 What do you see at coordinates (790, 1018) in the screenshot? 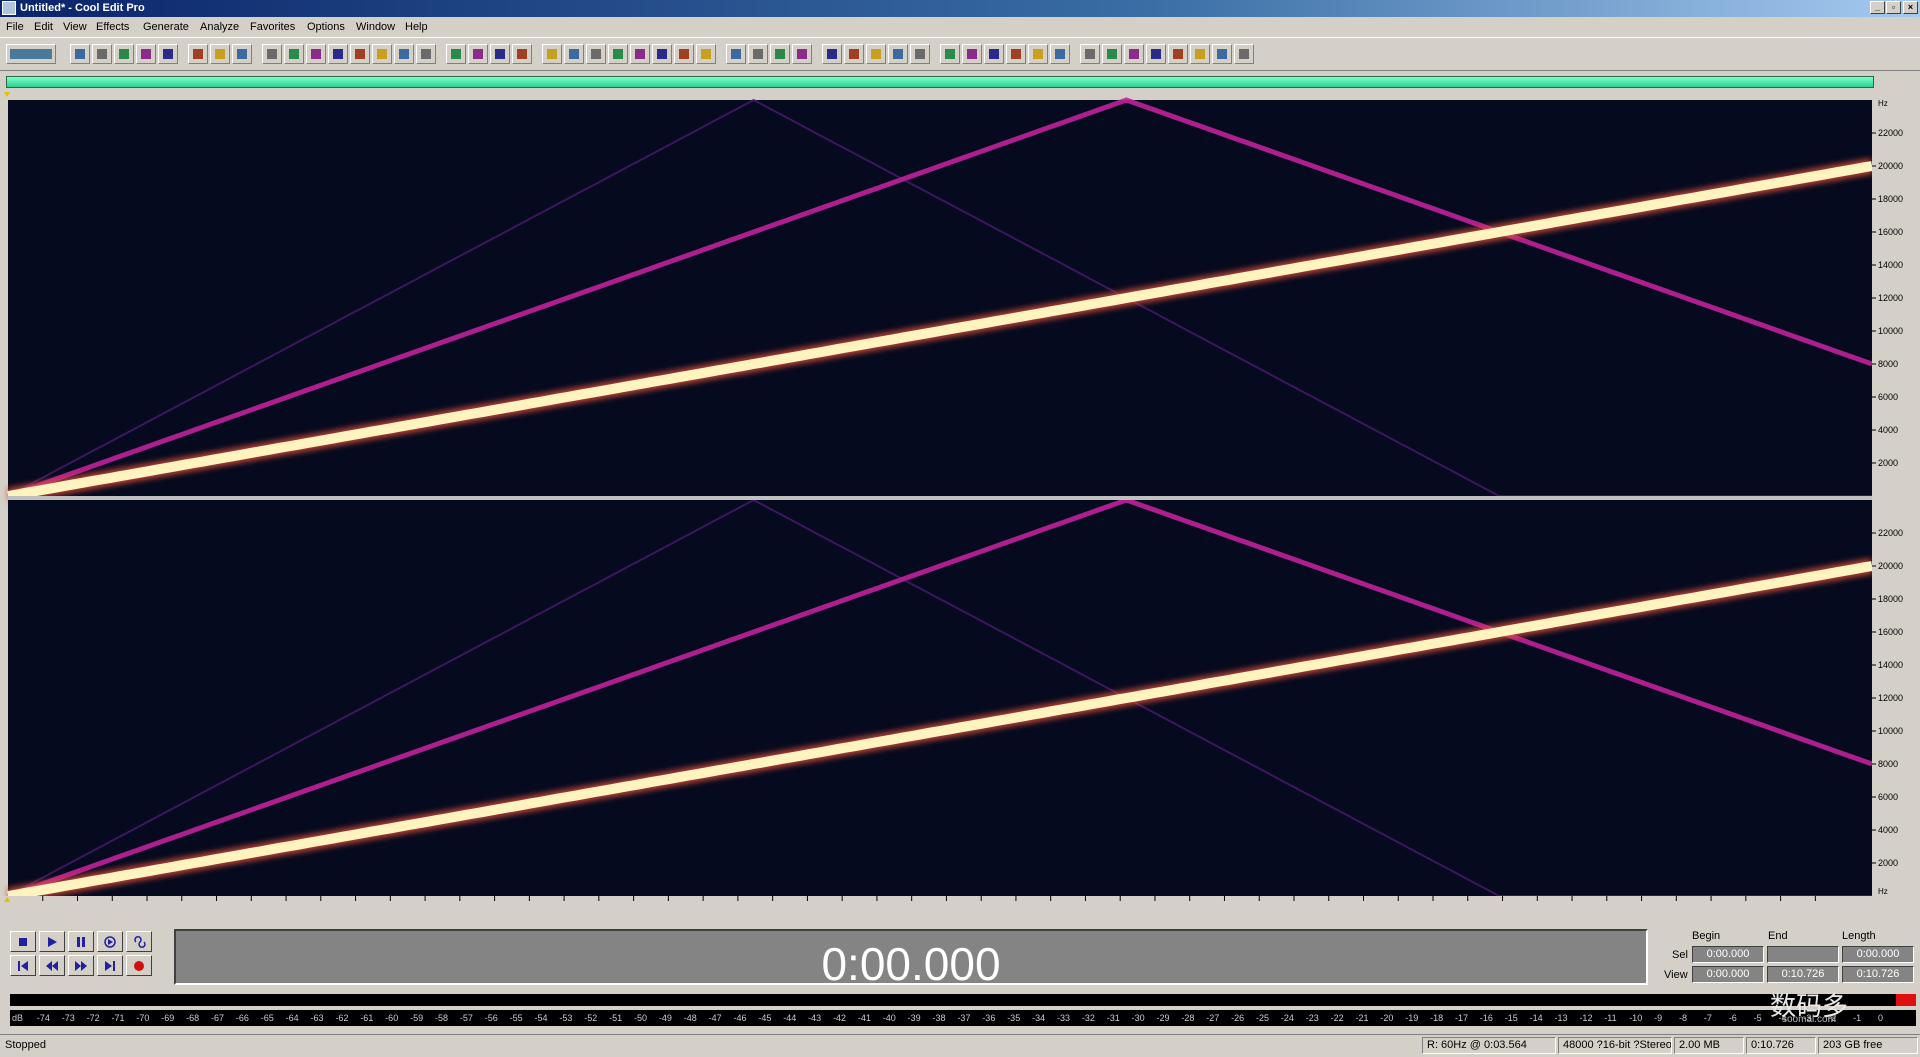
I see `meter-scale-label: -44` at bounding box center [790, 1018].